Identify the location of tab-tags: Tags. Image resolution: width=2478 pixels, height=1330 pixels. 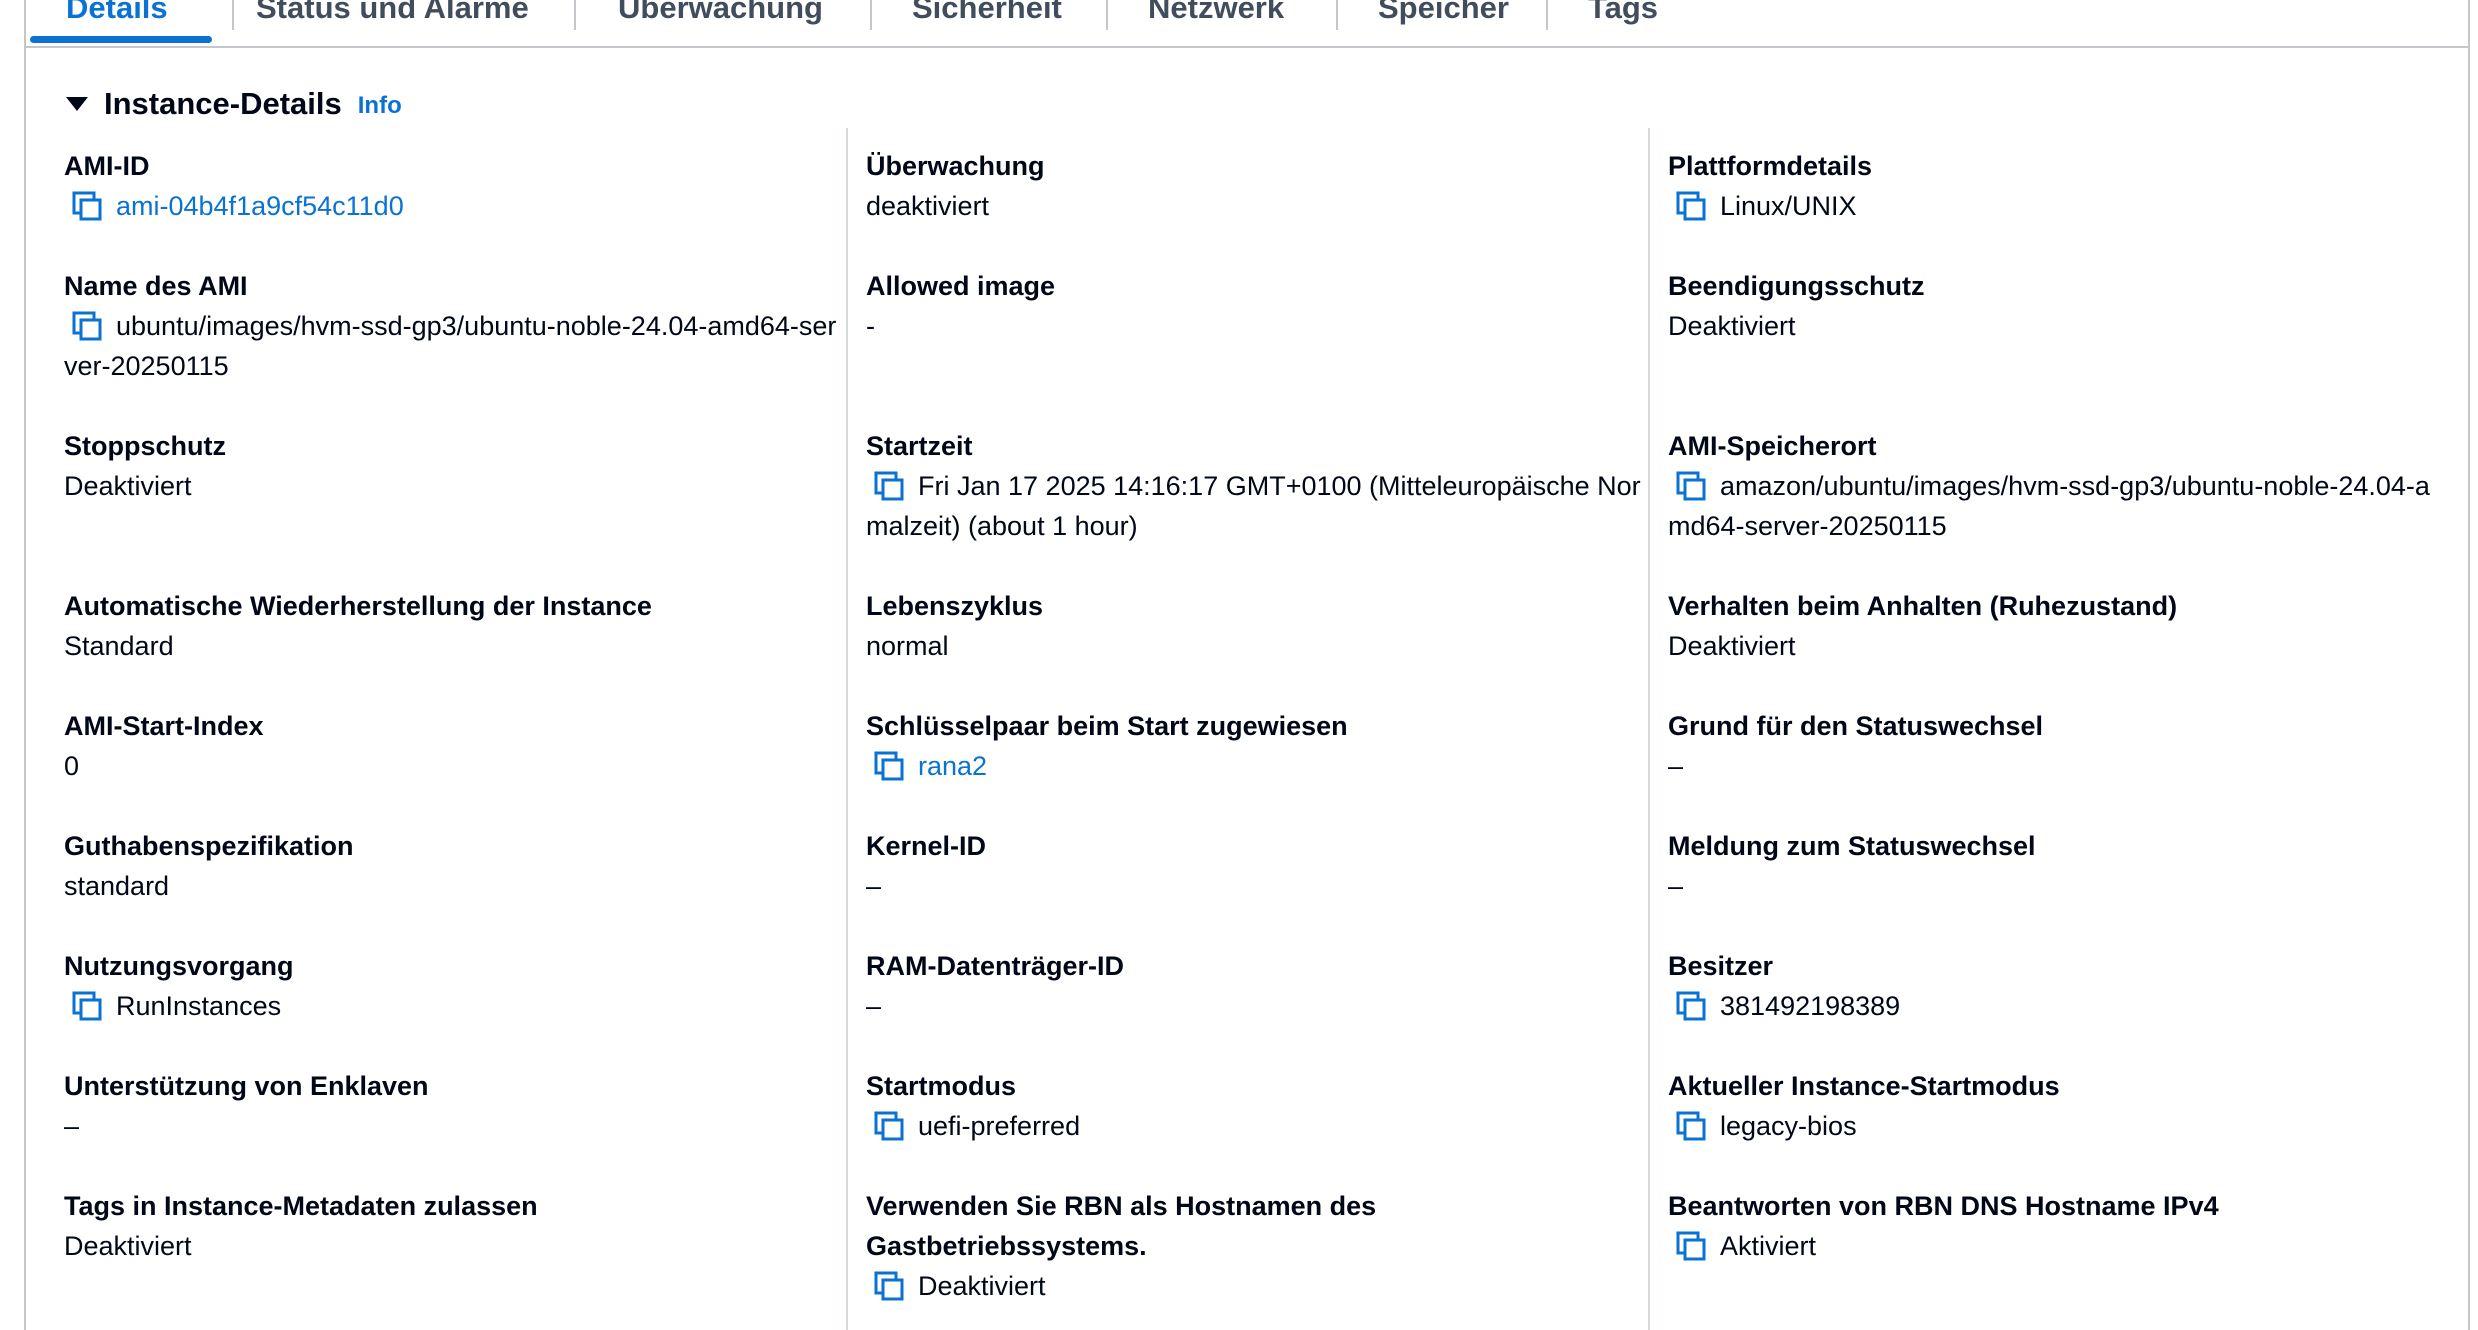
(1623, 14).